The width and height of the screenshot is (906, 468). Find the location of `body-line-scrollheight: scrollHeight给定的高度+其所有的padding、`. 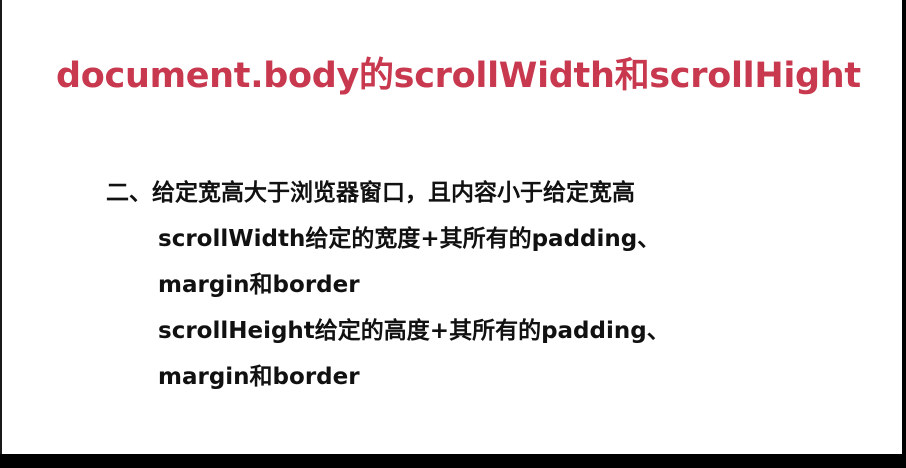

body-line-scrollheight: scrollHeight给定的高度+其所有的padding、 is located at coordinates (414, 331).